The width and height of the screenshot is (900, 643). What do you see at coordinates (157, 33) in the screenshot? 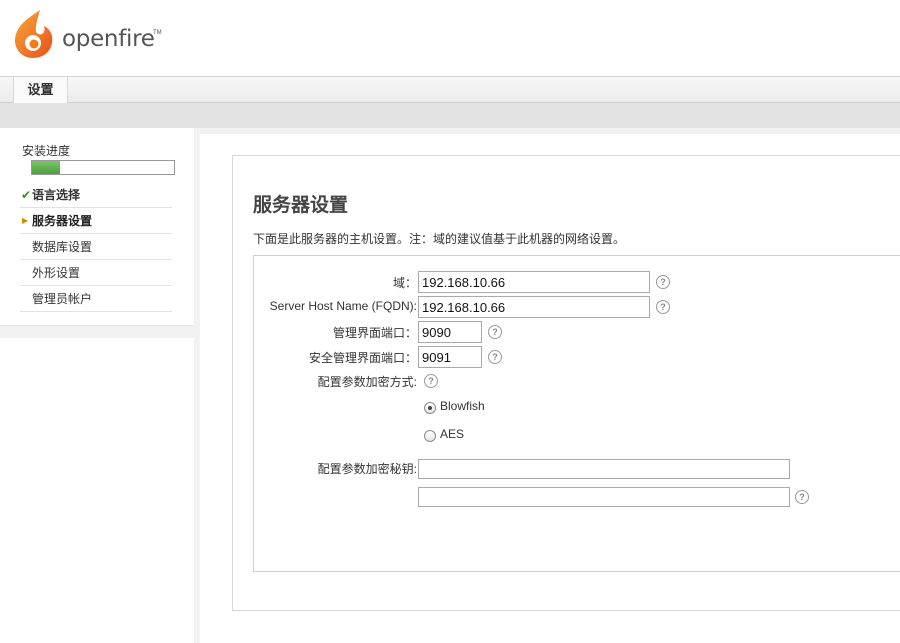
I see `logo-trademark: TM` at bounding box center [157, 33].